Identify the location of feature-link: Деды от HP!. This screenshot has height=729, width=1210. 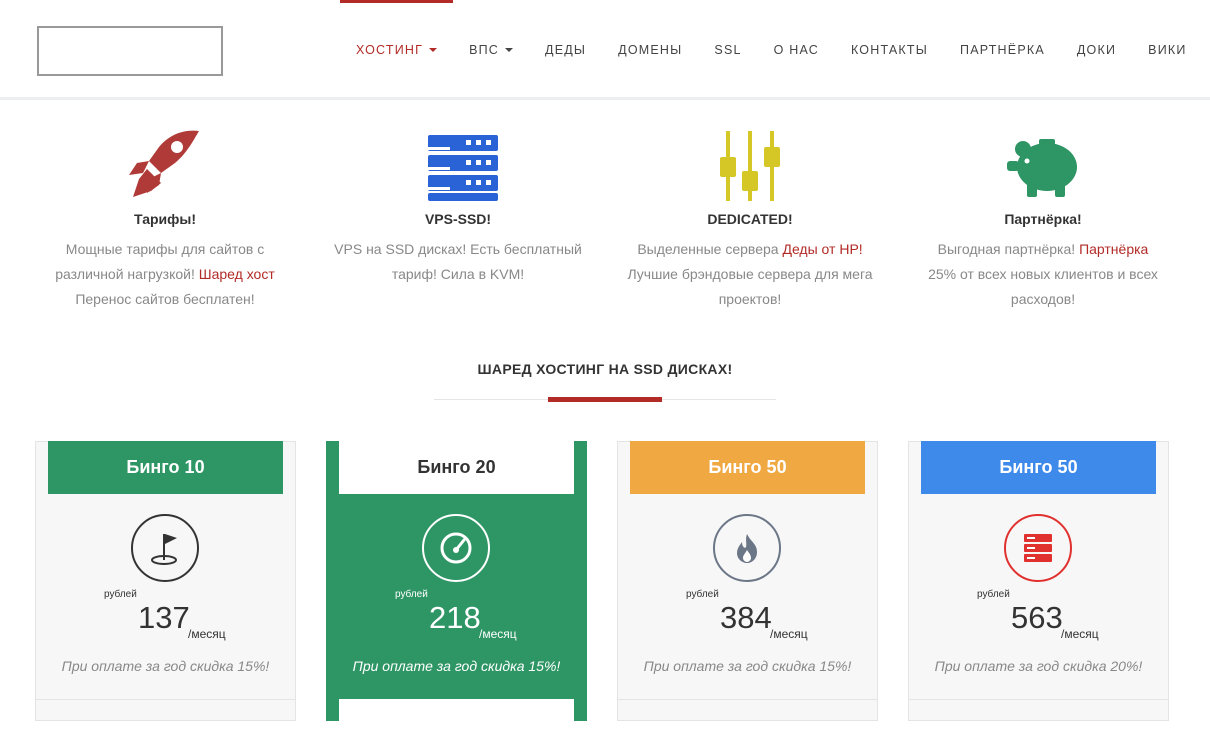
(822, 249).